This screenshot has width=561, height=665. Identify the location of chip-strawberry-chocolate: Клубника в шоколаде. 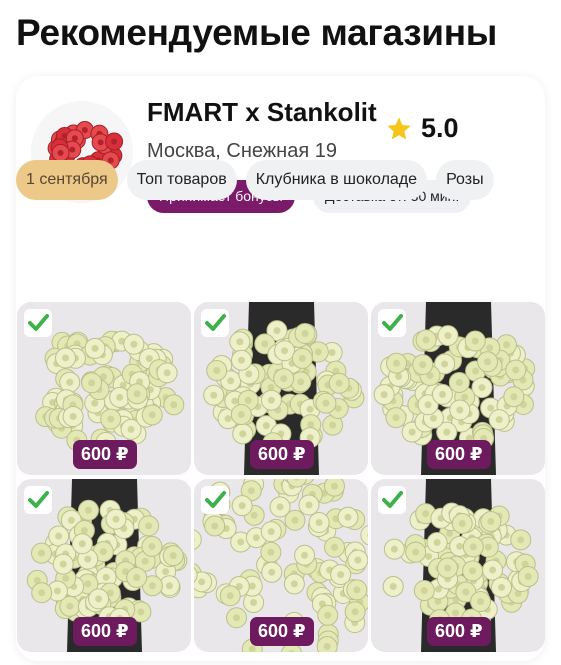
(336, 180).